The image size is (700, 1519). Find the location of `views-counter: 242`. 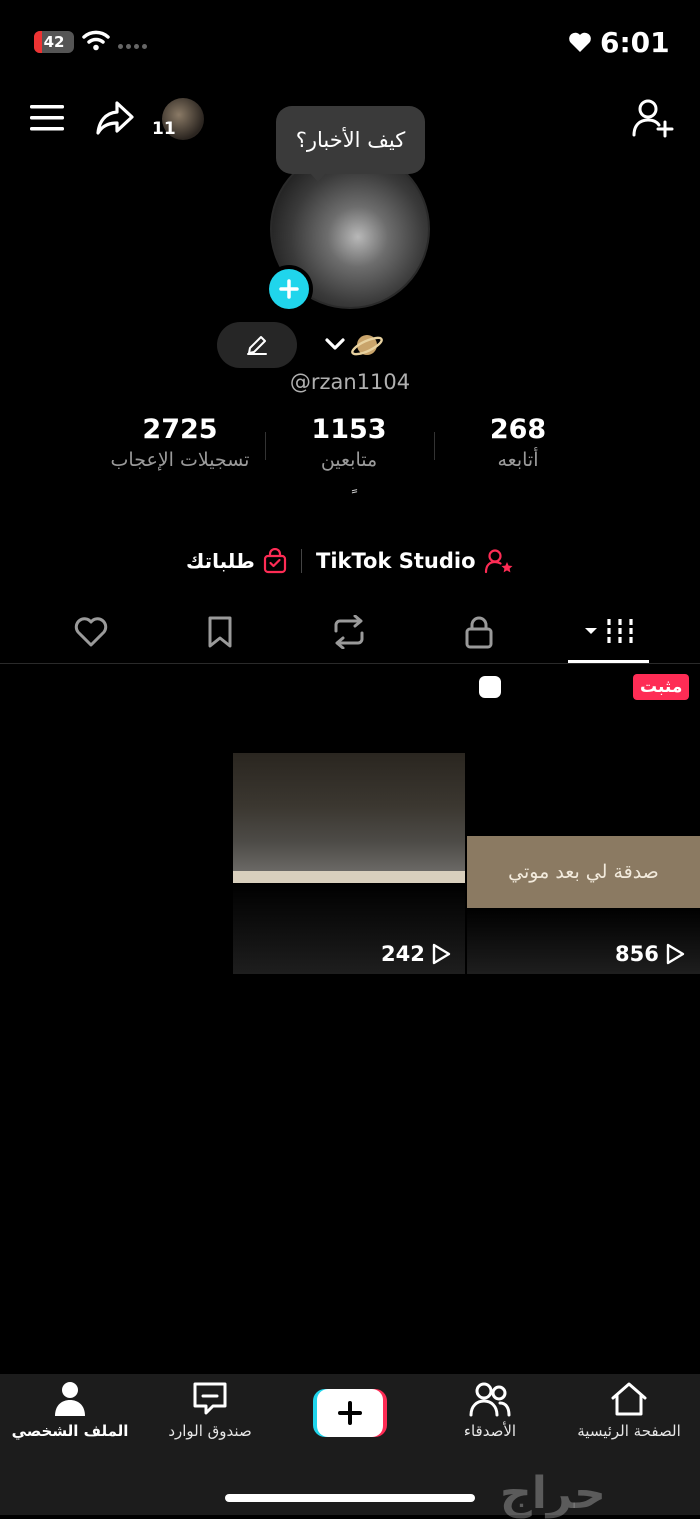

views-counter: 242 is located at coordinates (416, 954).